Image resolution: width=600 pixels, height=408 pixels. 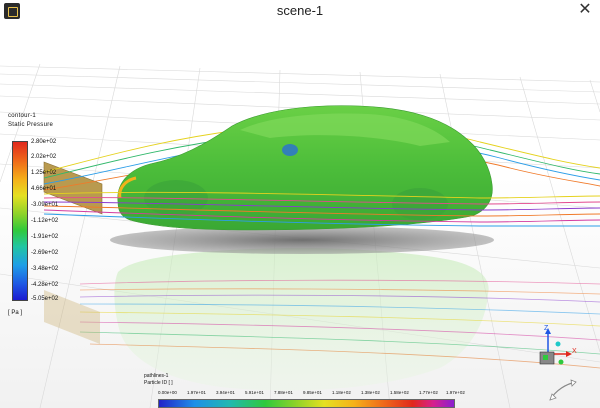 I want to click on legend-tick: -5.05e+02, so click(x=45, y=299).